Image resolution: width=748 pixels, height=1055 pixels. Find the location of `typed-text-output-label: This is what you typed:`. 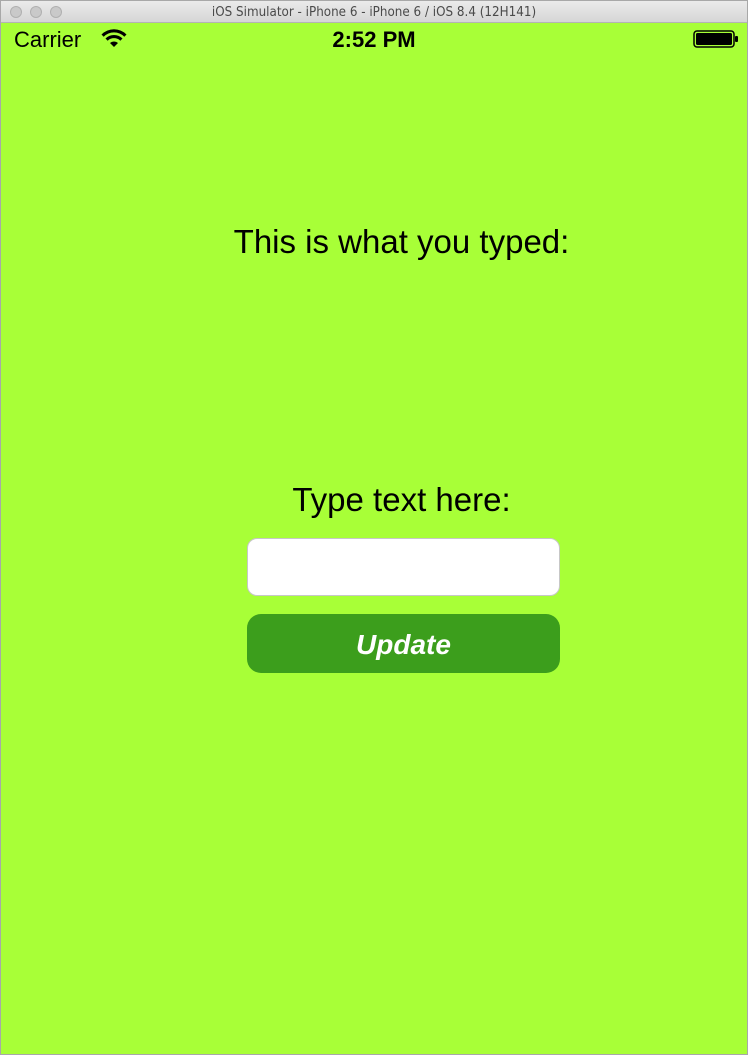

typed-text-output-label: This is what you typed: is located at coordinates (401, 241).